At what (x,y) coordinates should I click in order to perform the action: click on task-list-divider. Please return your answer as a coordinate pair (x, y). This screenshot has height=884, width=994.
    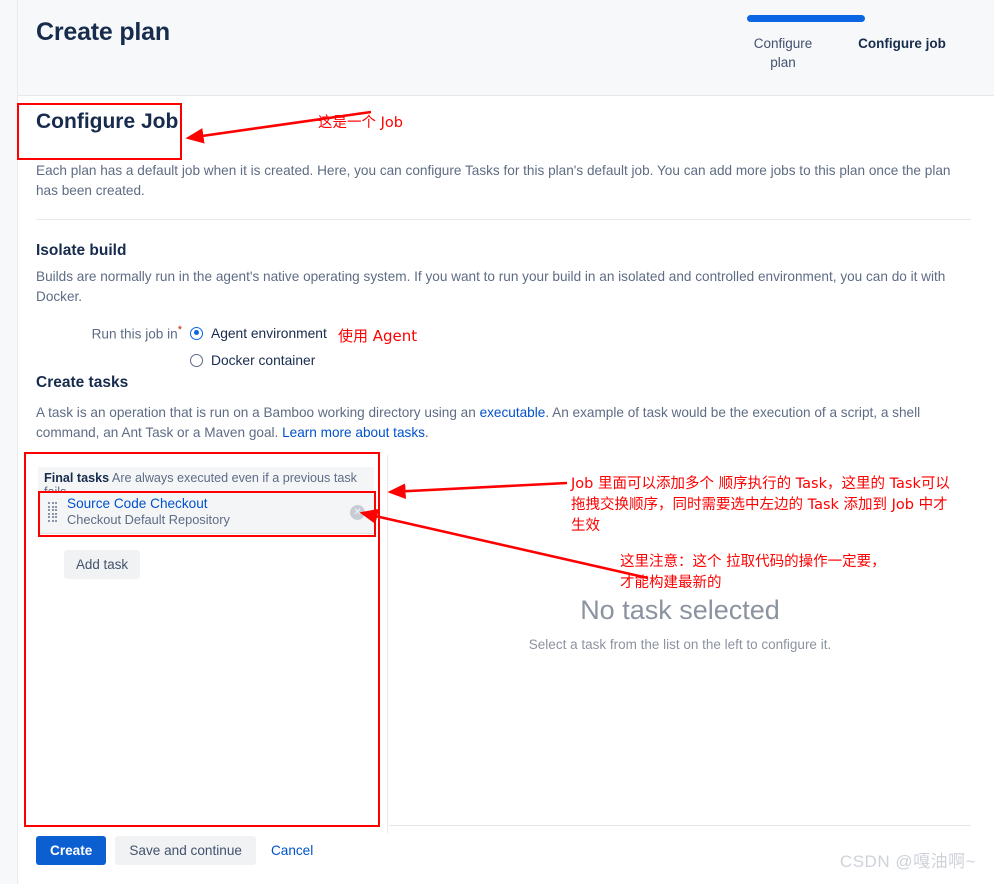
    Looking at the image, I should click on (206, 533).